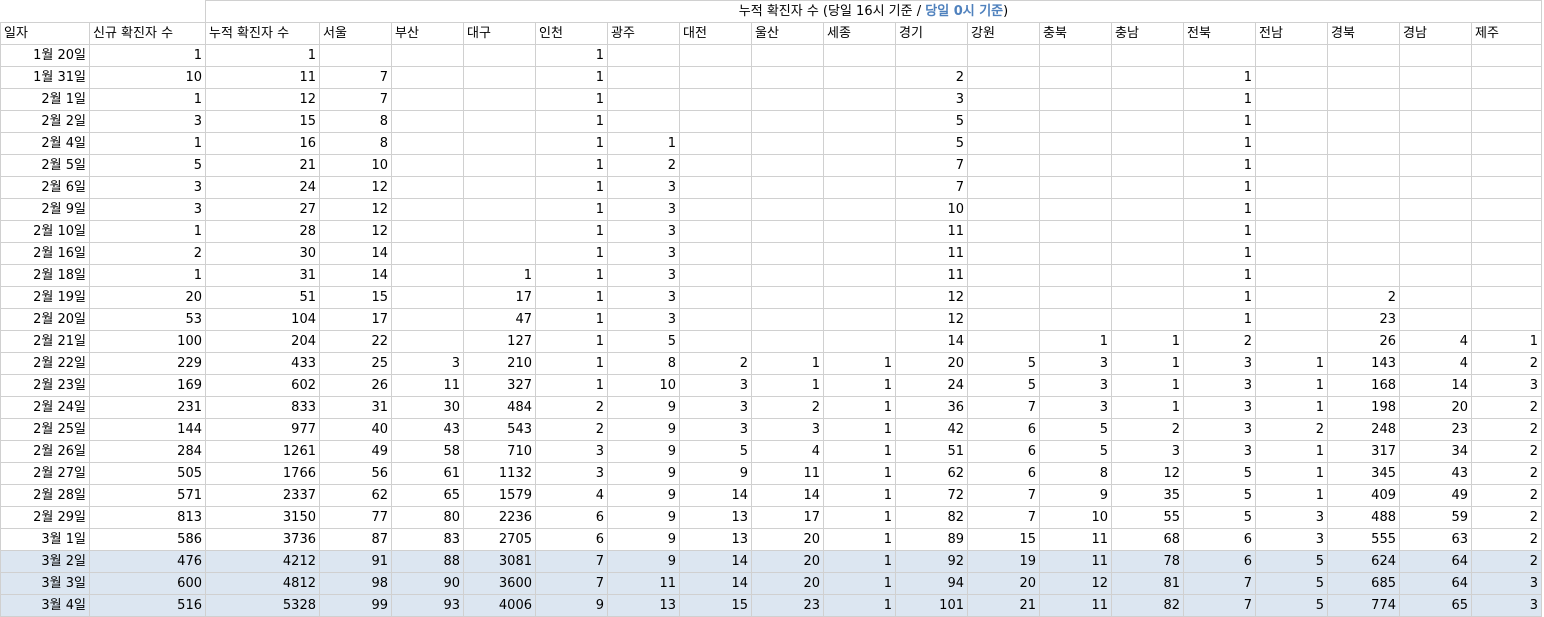 The image size is (1544, 617). Describe the element at coordinates (262, 451) in the screenshot. I see `data-cell: 1261` at that location.